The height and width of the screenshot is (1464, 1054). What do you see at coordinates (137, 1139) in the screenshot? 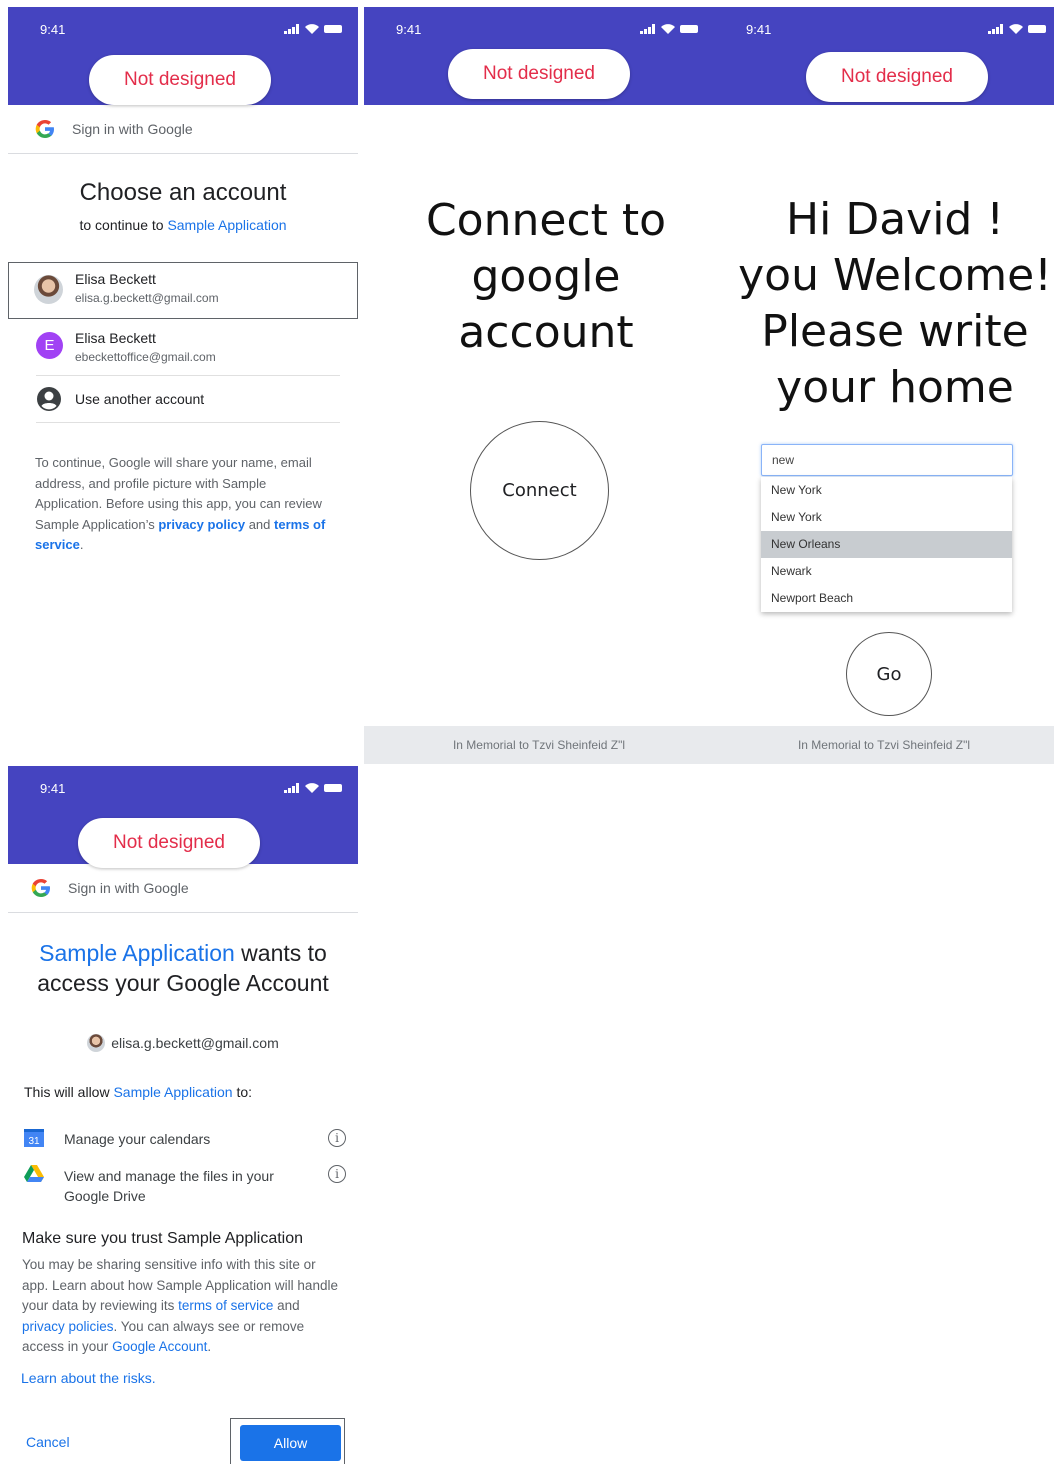
I see `permission-label: Manage your calendars` at bounding box center [137, 1139].